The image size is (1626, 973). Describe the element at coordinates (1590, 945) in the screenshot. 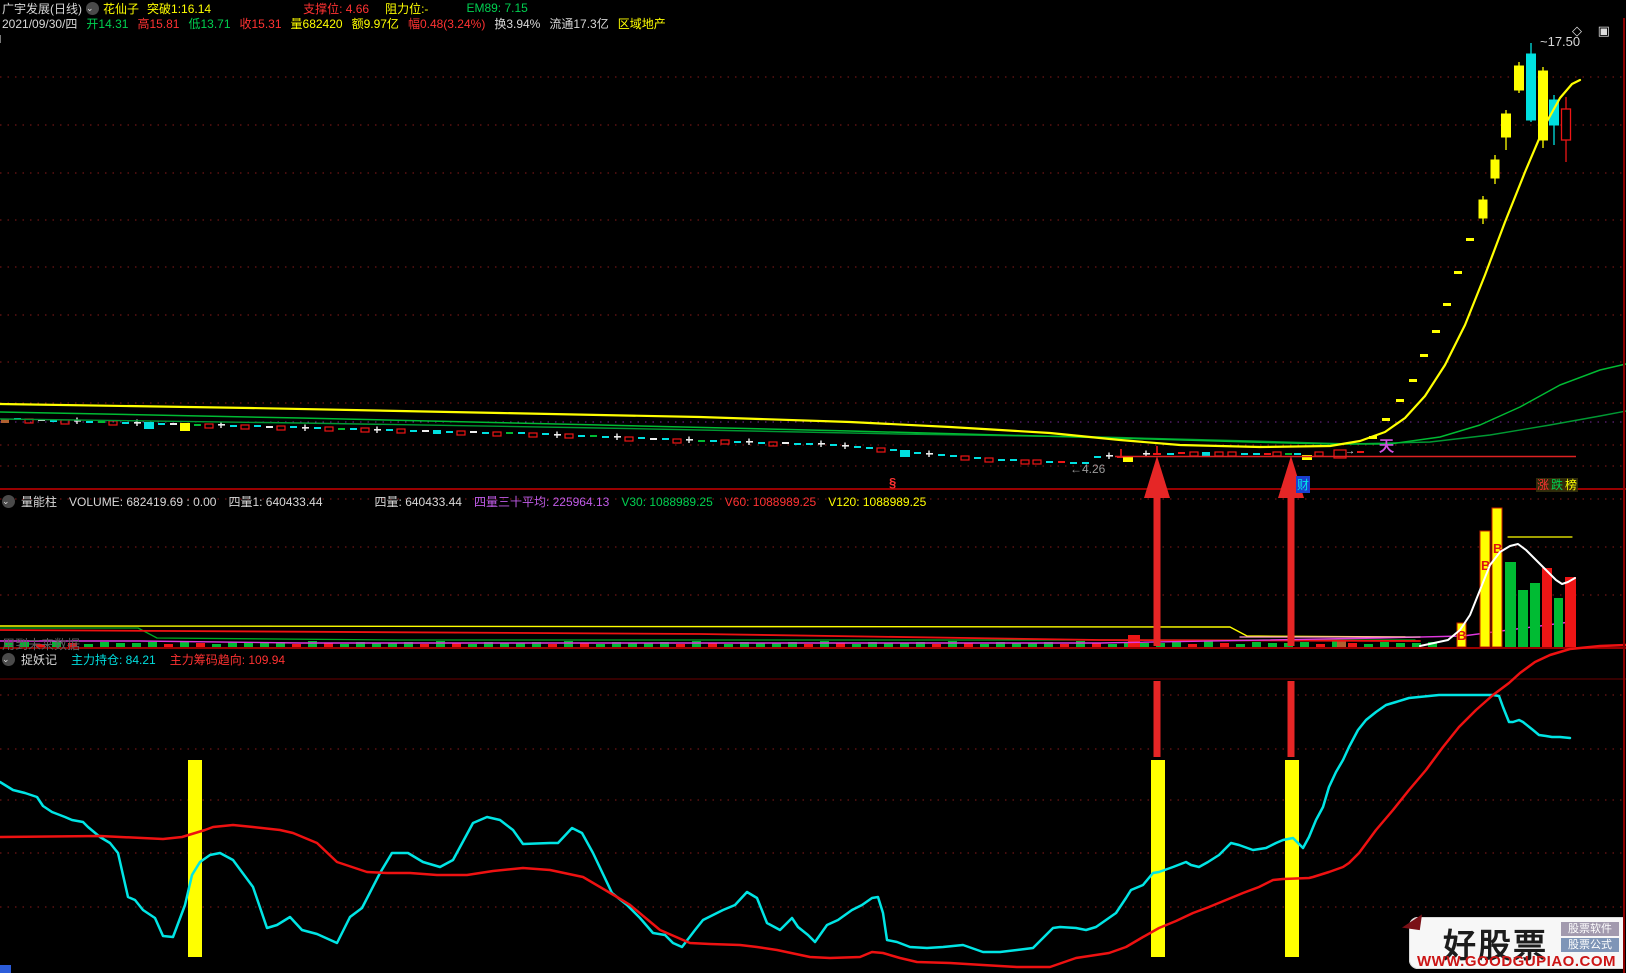

I see `logo-badge-formula: 股票公式` at that location.